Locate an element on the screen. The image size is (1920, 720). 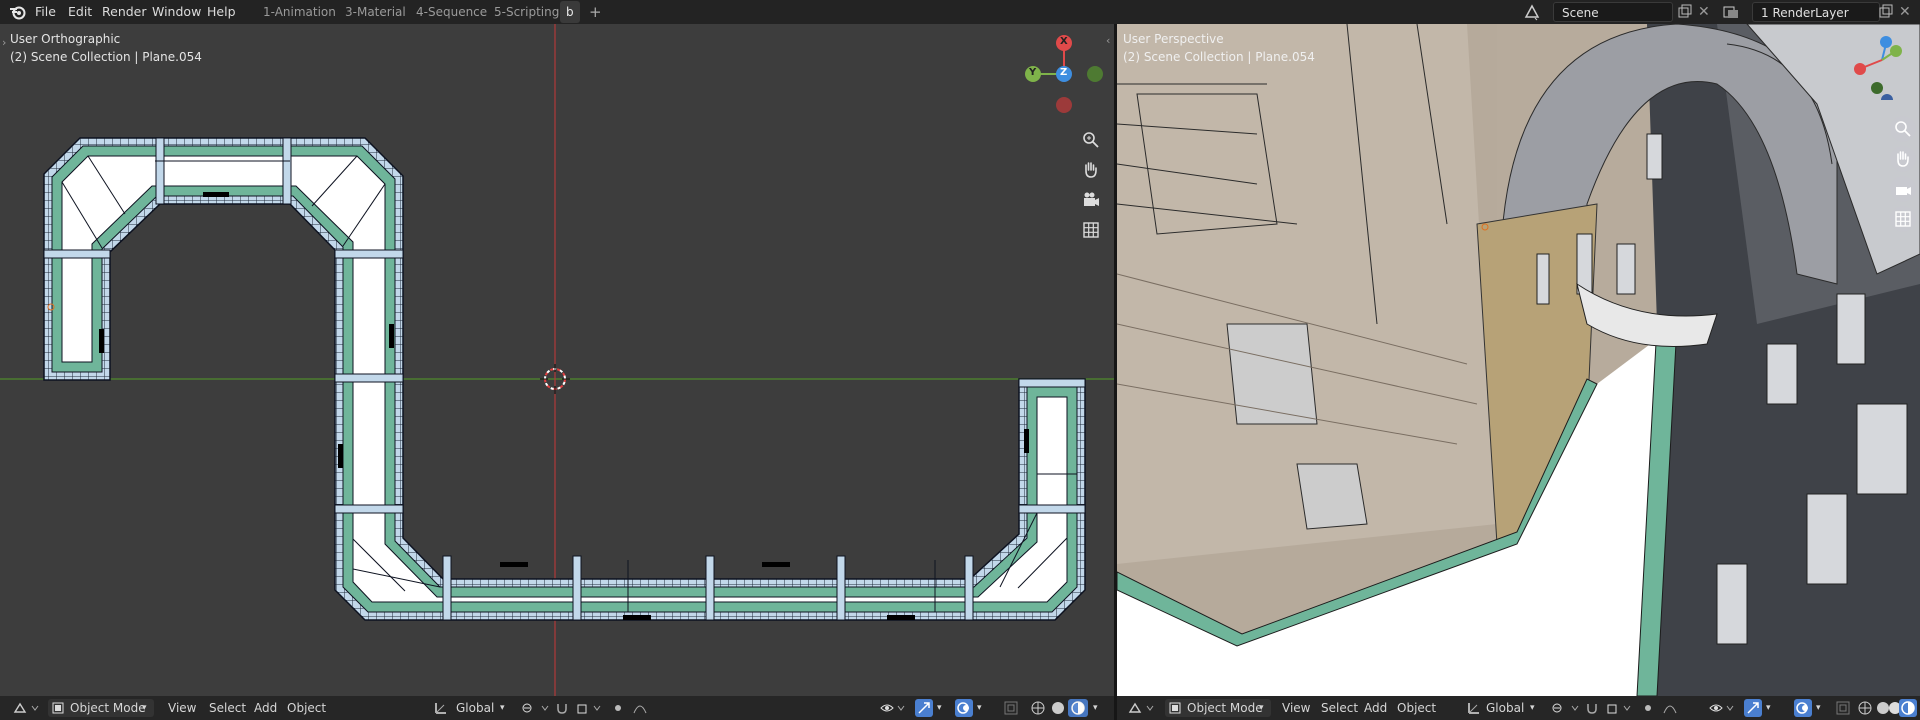
camera-icon-perspective is located at coordinates (1903, 189).